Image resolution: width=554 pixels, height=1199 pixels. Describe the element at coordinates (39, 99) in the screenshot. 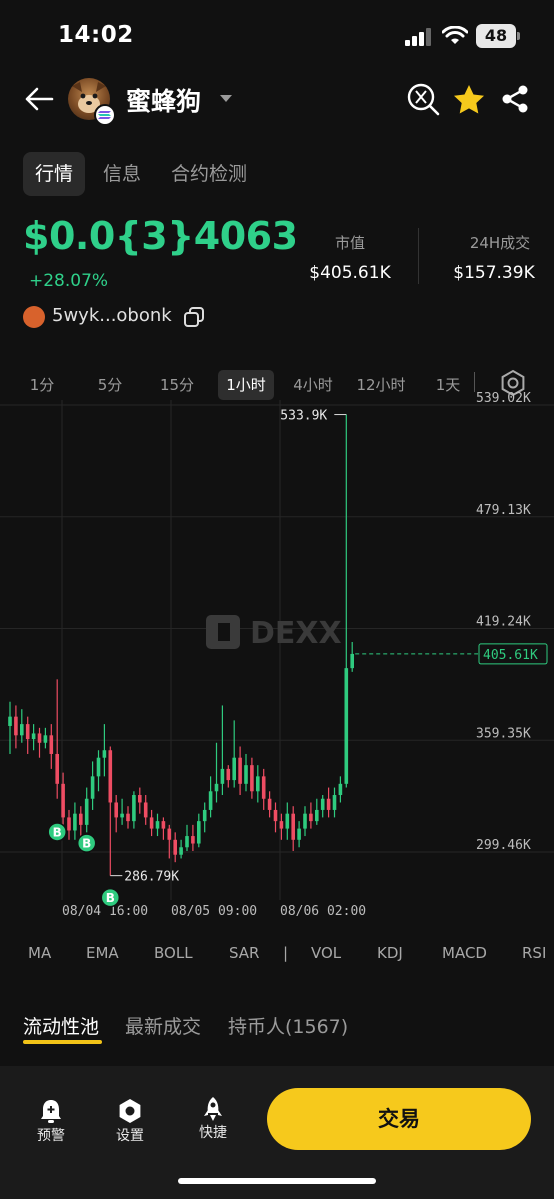

I see `back-arrow-icon` at that location.